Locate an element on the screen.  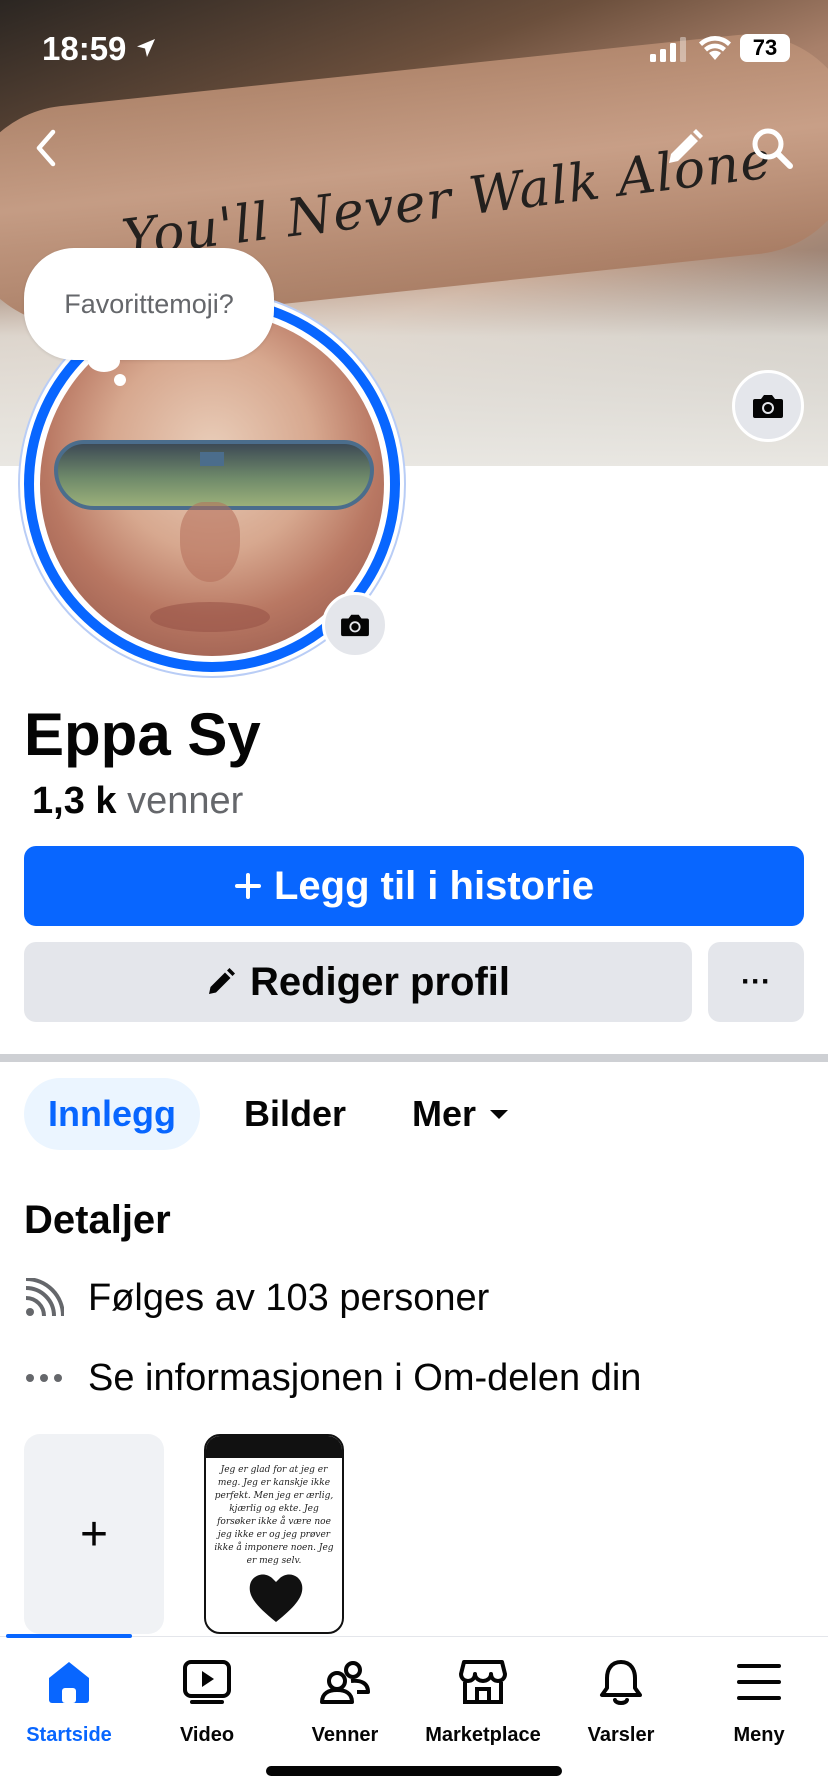
tab-photos: Bilder is located at coordinates (295, 1114).